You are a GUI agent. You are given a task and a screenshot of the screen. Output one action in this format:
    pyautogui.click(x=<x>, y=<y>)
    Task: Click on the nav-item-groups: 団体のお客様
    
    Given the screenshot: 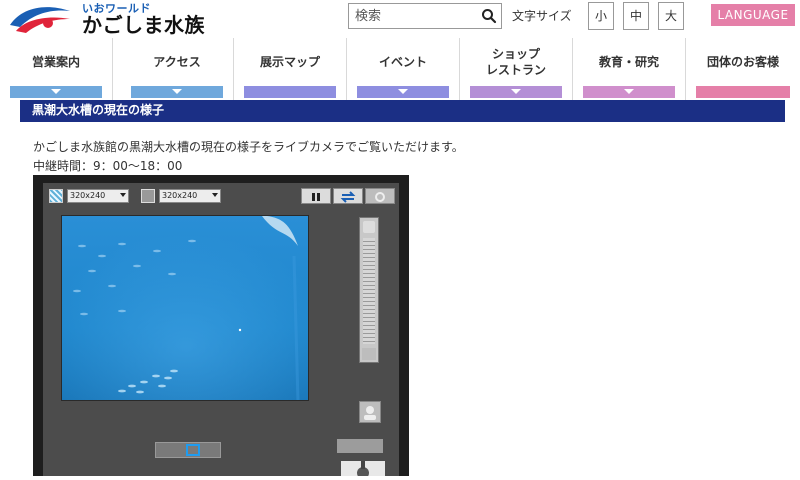 What is the action you would take?
    pyautogui.click(x=743, y=69)
    